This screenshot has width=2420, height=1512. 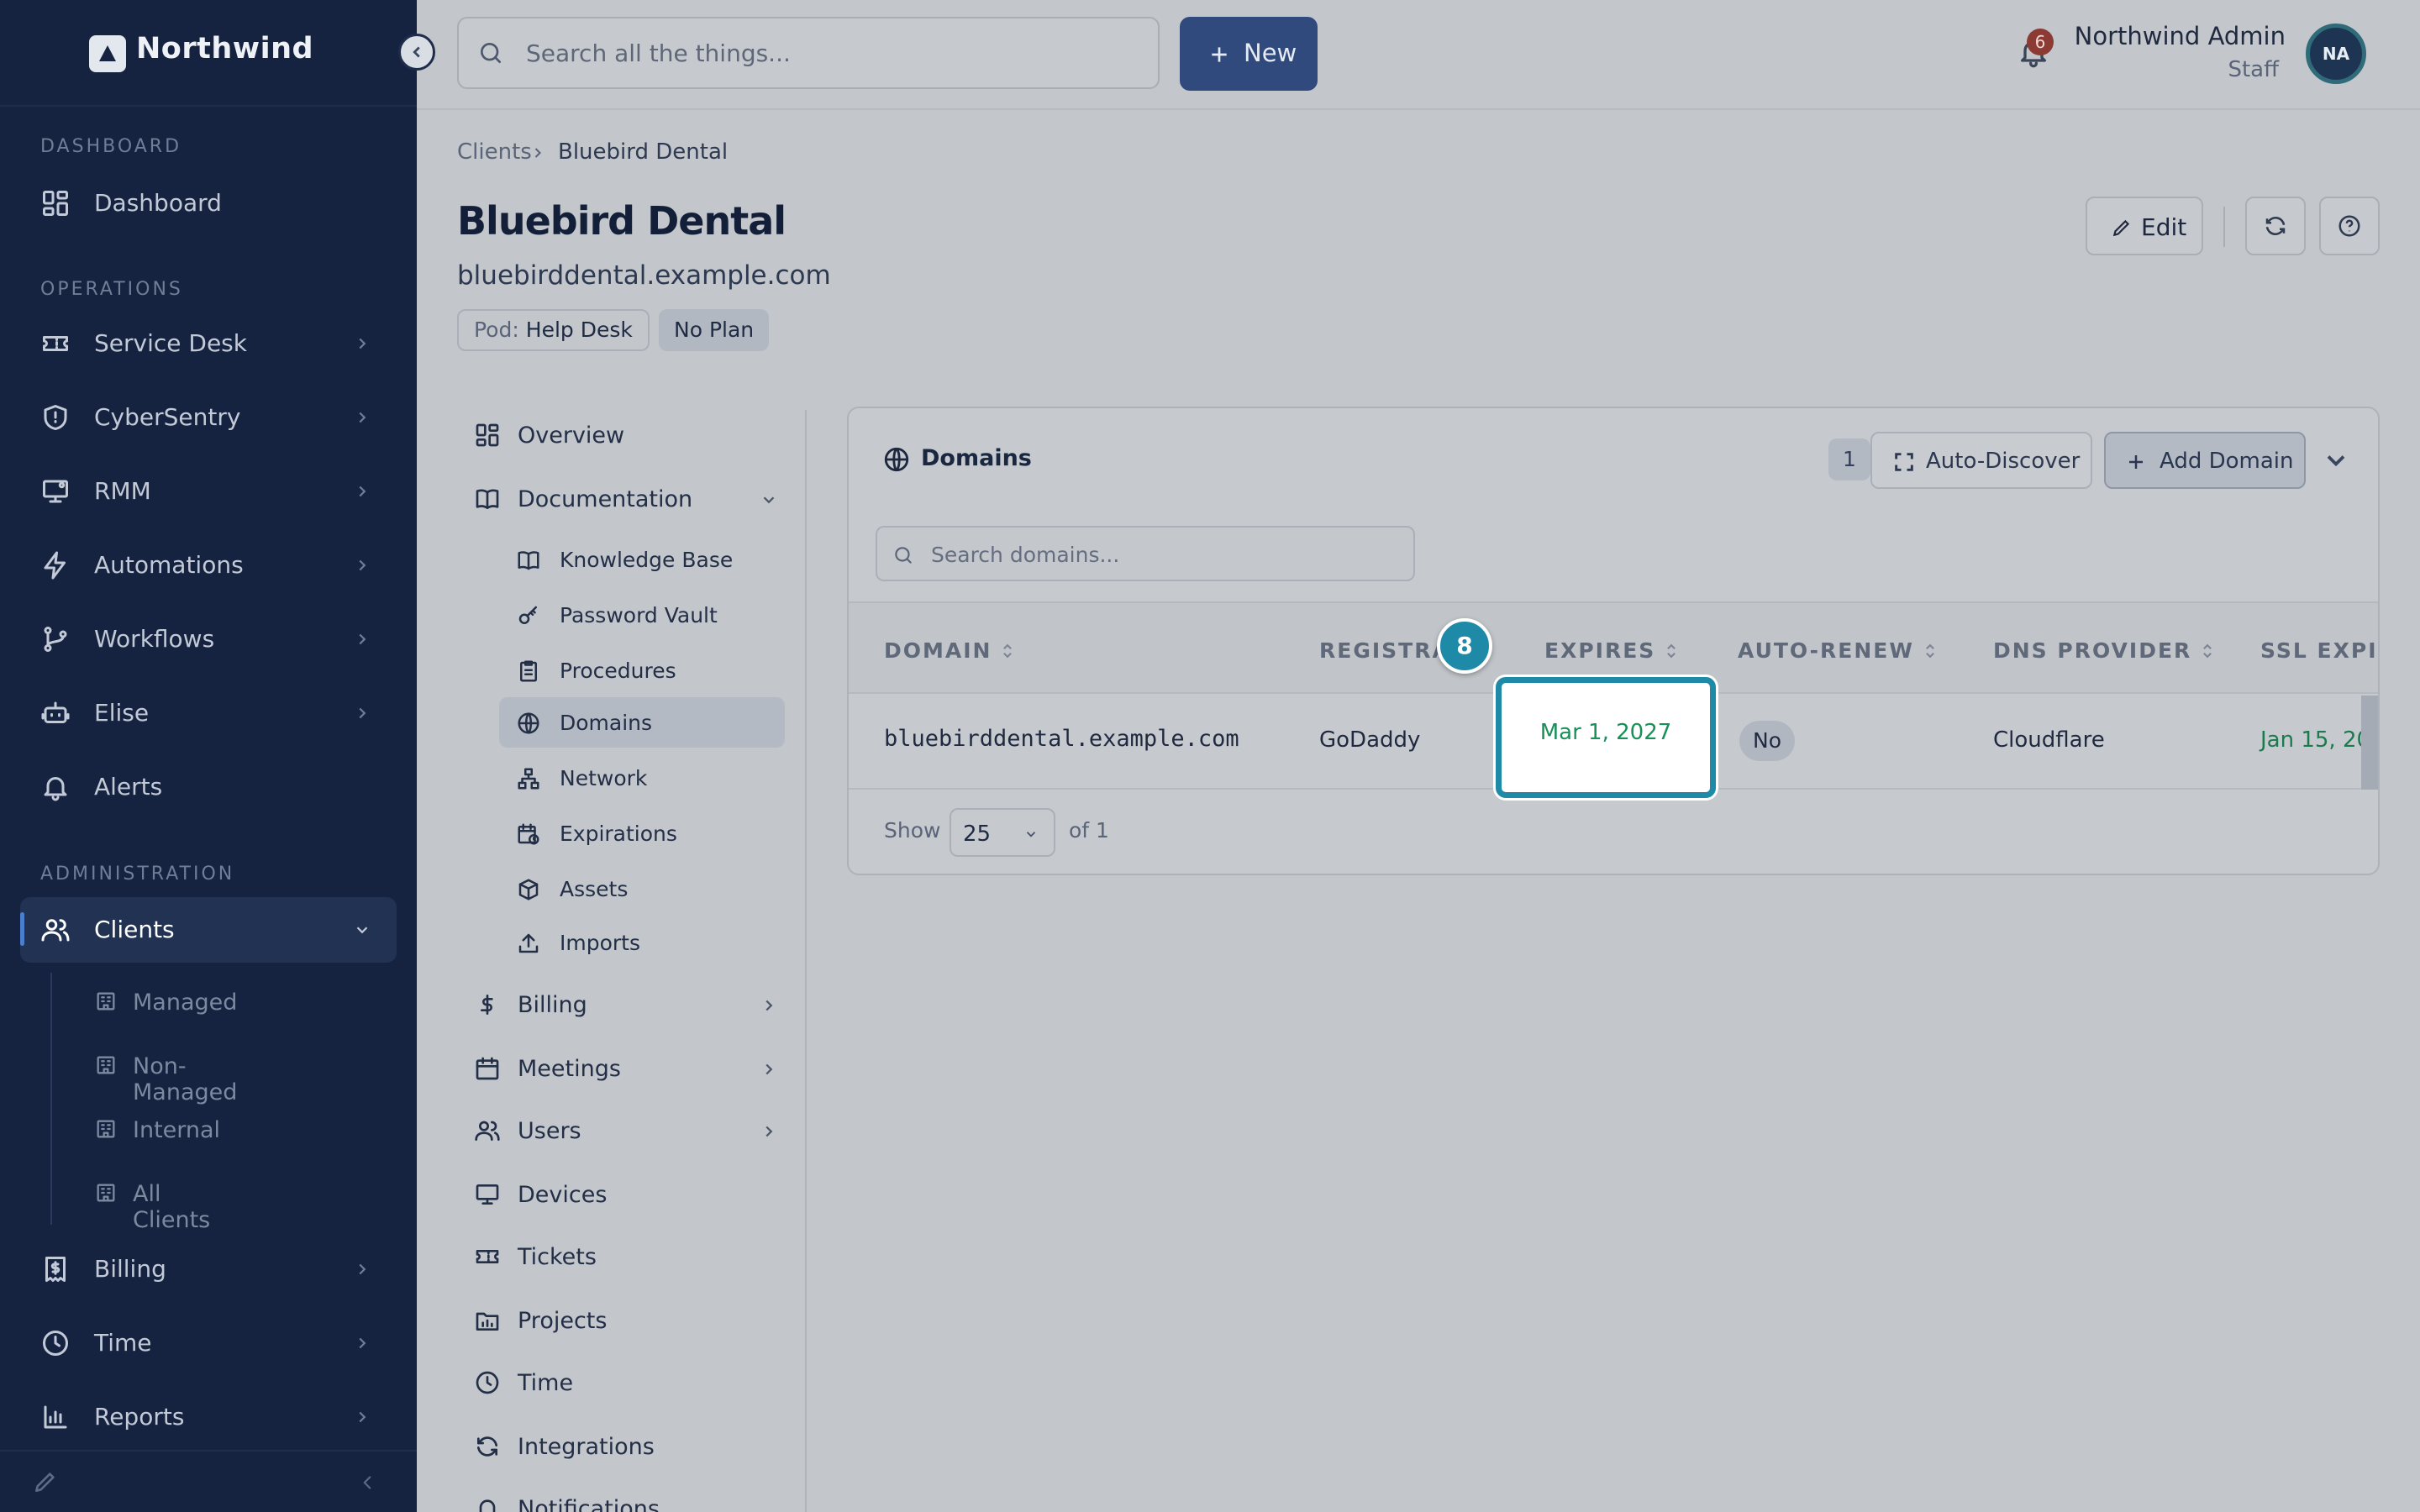 I want to click on sidebar-item-billing: Billing, so click(x=208, y=1269).